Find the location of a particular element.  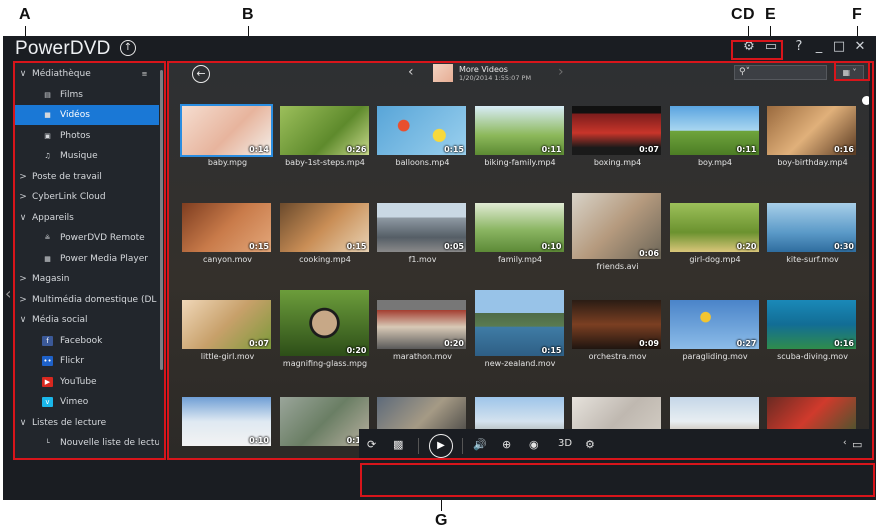

expand-arrow-icon: ‹ is located at coordinates (845, 443).